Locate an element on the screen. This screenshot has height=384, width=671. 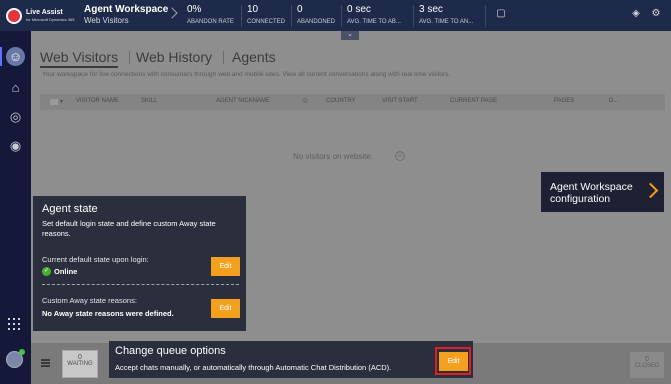
select-all-checkbox is located at coordinates (54, 102).